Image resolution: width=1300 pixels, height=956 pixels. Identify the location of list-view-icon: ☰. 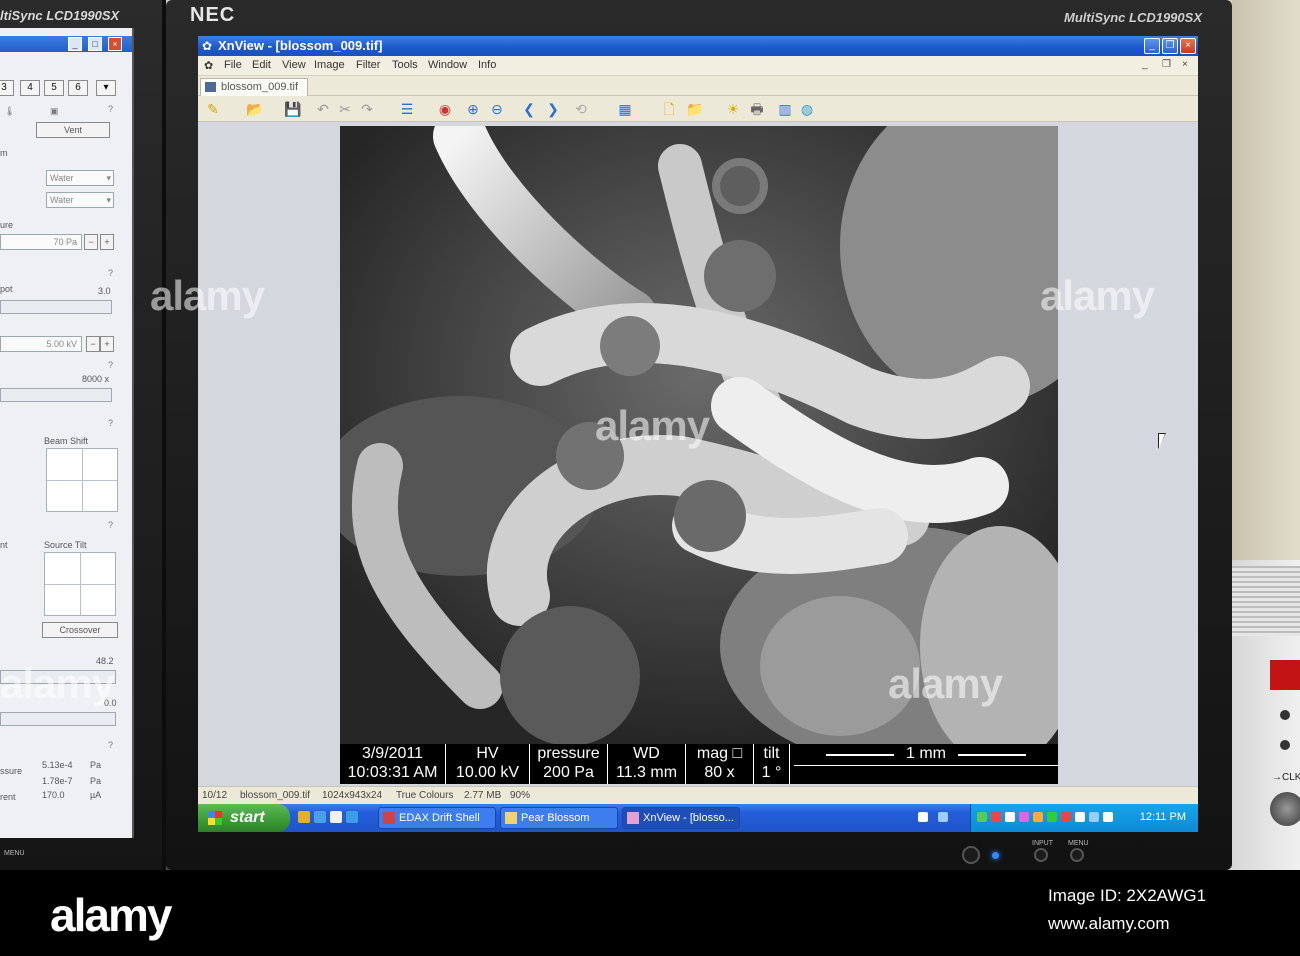
(407, 109).